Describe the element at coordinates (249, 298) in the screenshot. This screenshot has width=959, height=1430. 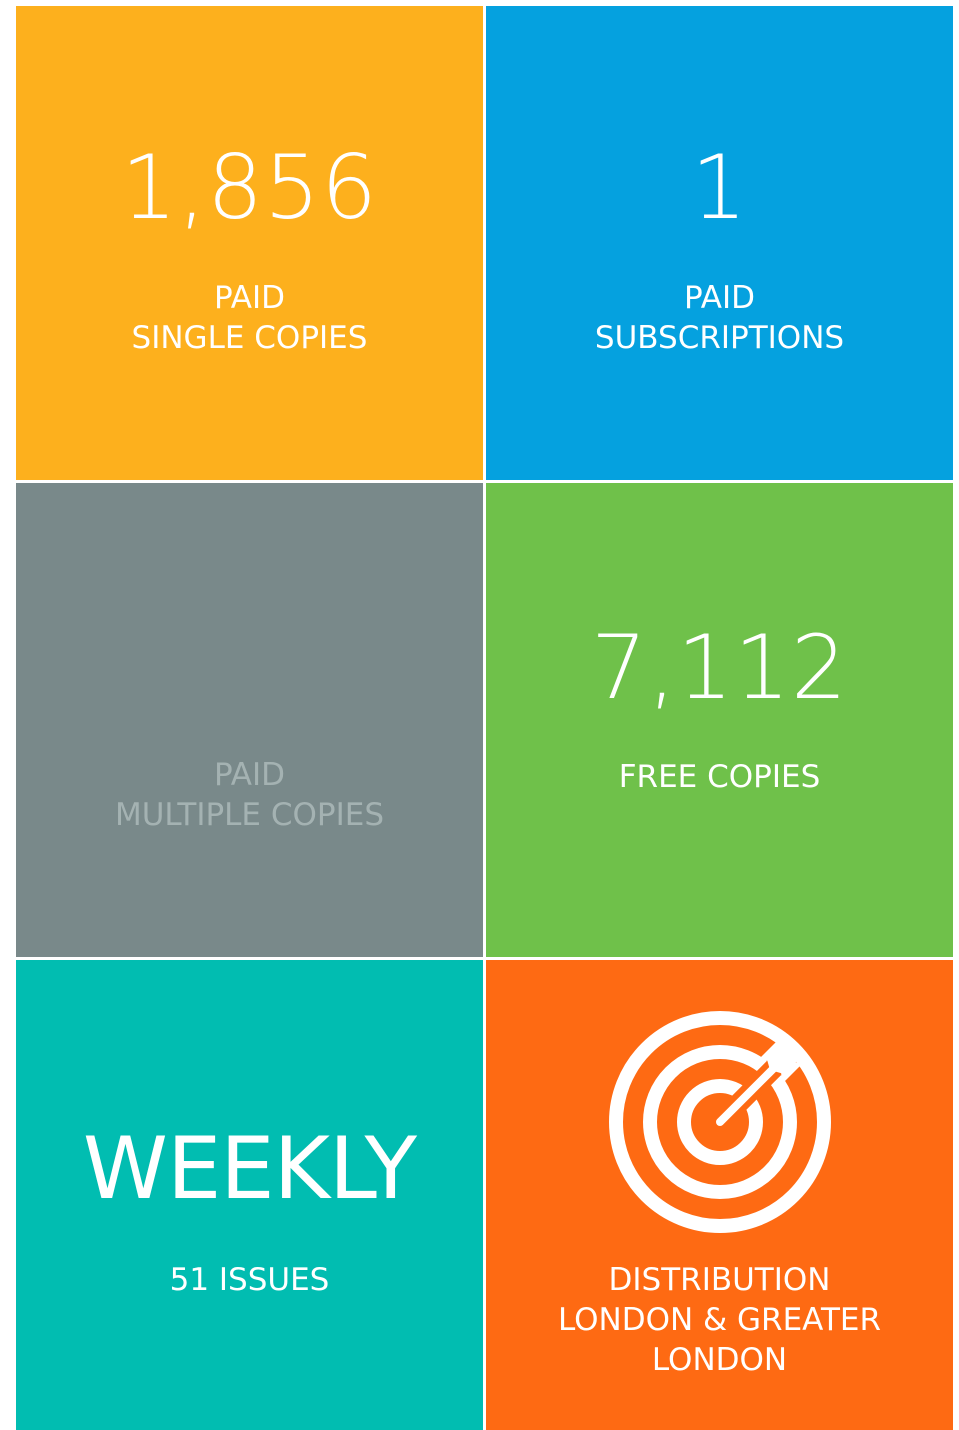
I see `single-copies-label-line1: PAID` at that location.